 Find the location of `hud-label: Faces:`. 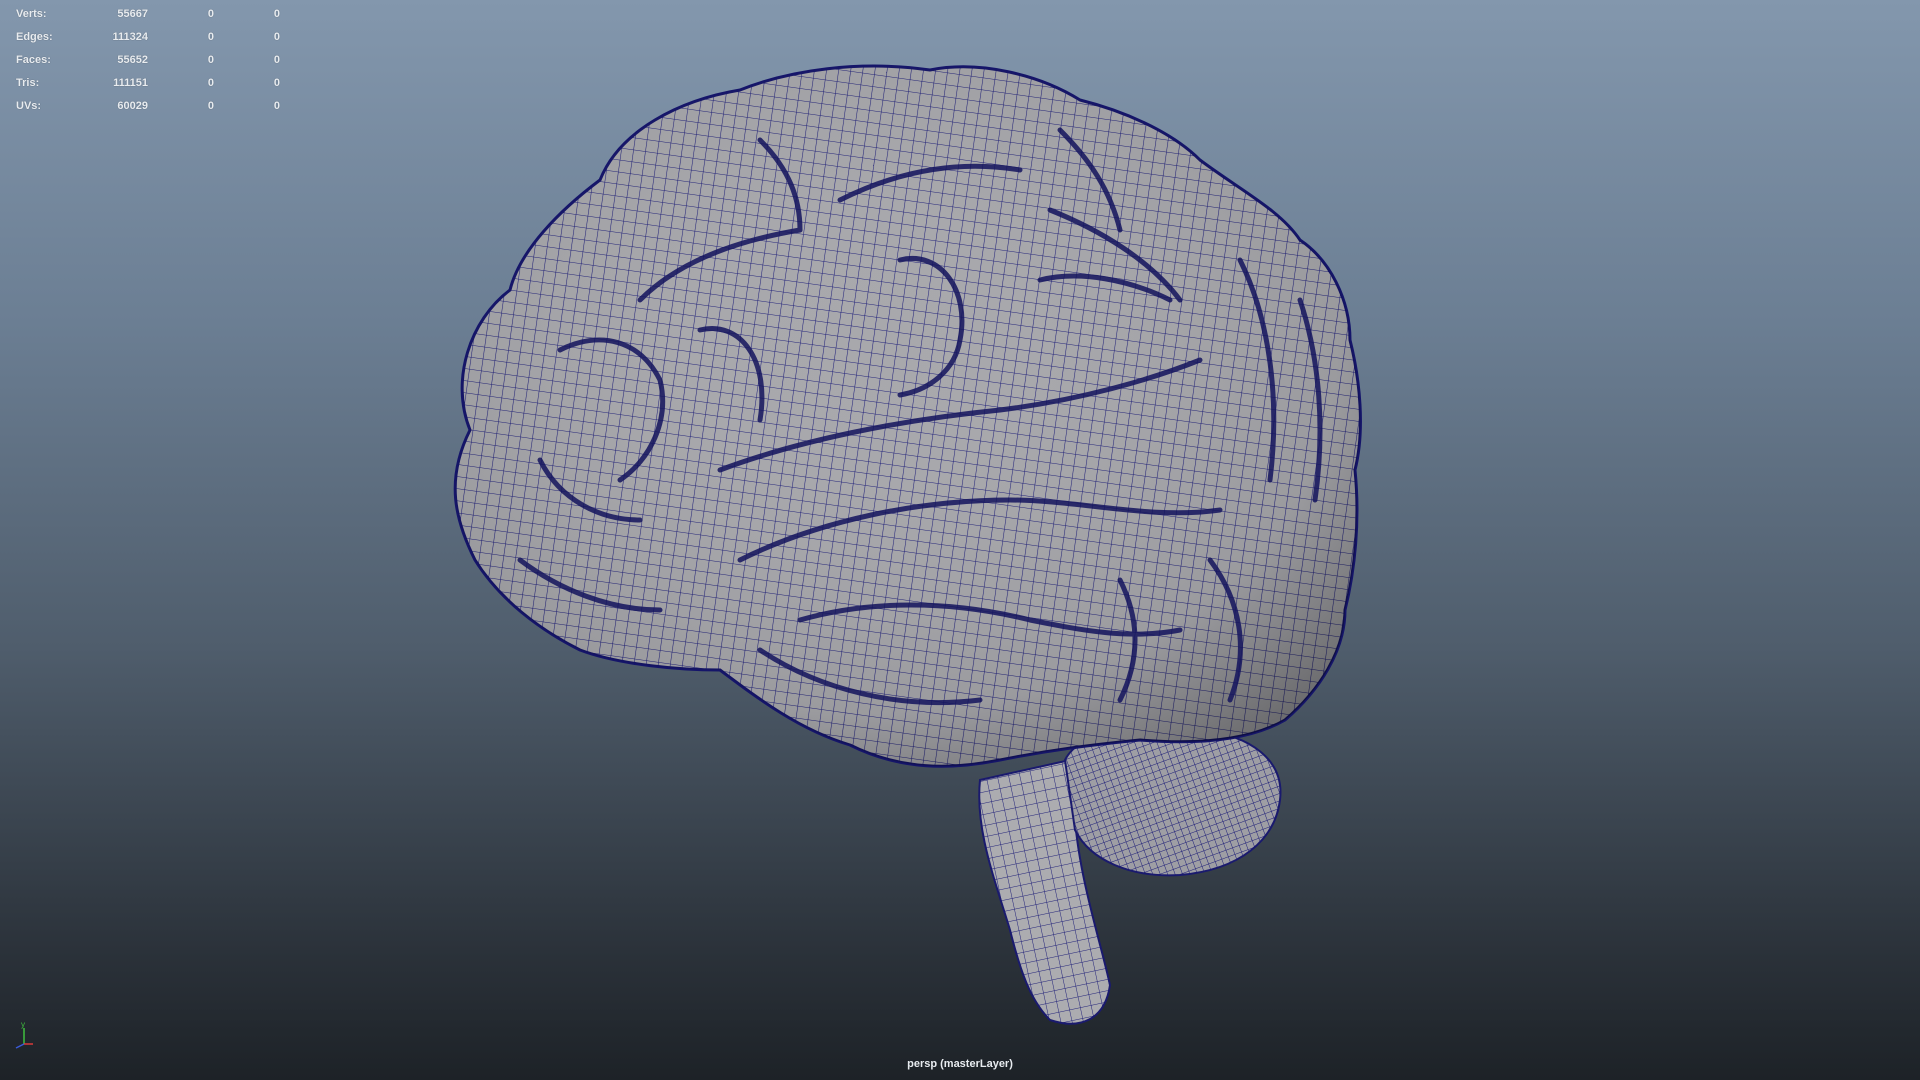

hud-label: Faces: is located at coordinates (33, 59).